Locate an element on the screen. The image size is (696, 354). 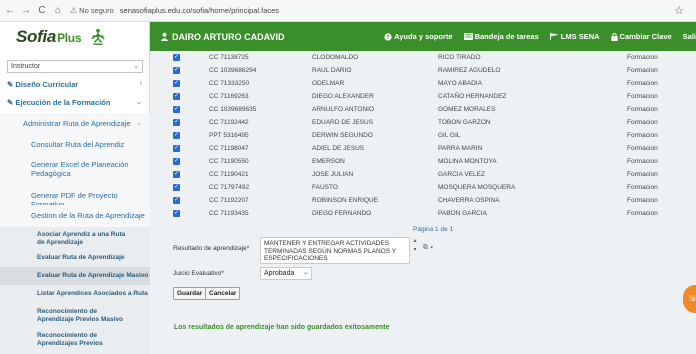
cell-lastname: PABON GARCIA is located at coordinates (463, 213).